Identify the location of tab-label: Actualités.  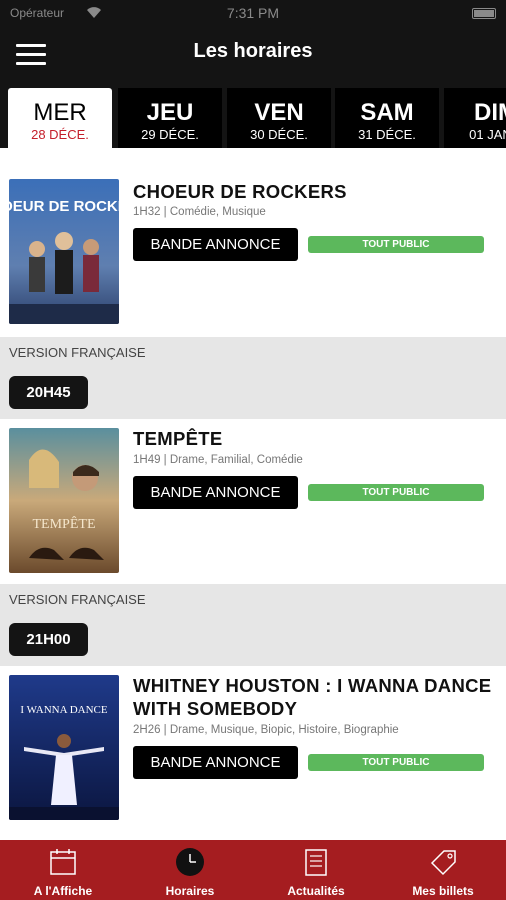
(316, 891).